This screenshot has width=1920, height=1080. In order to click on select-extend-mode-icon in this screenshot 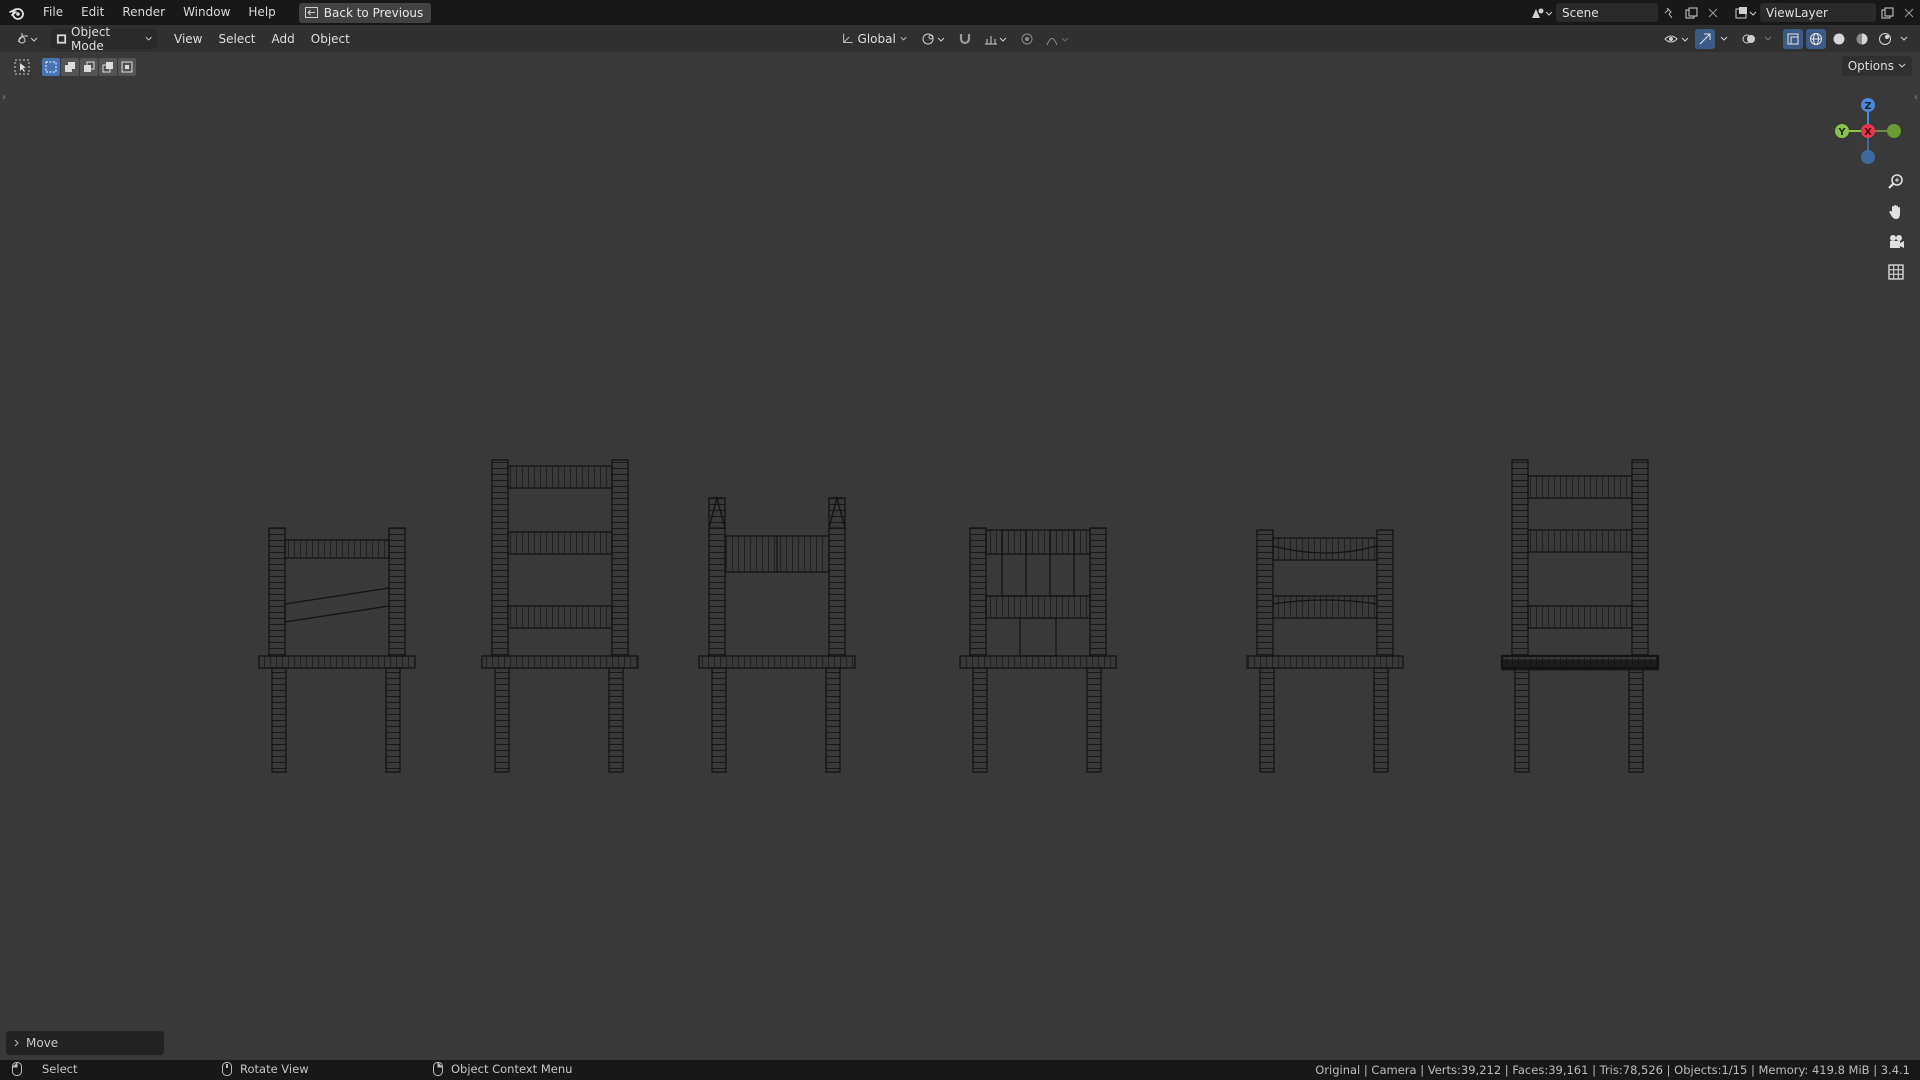, I will do `click(70, 67)`.